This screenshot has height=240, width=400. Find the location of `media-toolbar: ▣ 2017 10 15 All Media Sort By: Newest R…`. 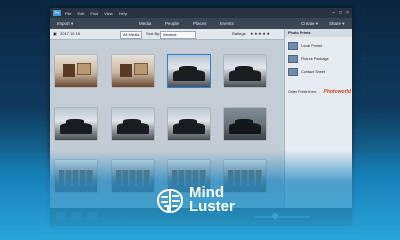

media-toolbar: ▣ 2017 10 15 All Media Sort By: Newest R… is located at coordinates (167, 34).